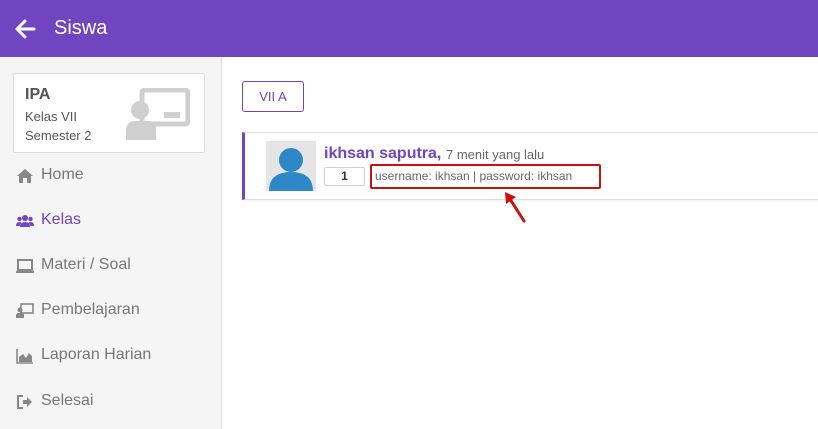 Image resolution: width=818 pixels, height=429 pixels. I want to click on sidebar-item-label: Home, so click(62, 174).